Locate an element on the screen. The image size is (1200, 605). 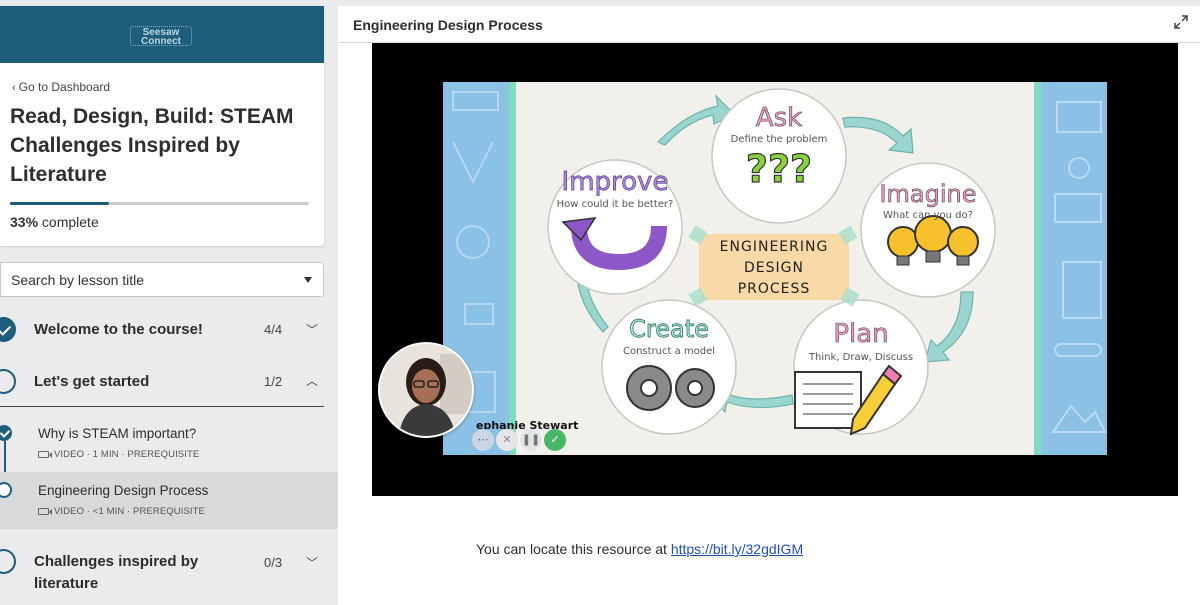
section-challenges: Challenges inspired by literature 0/3 ﹀ is located at coordinates (162, 567).